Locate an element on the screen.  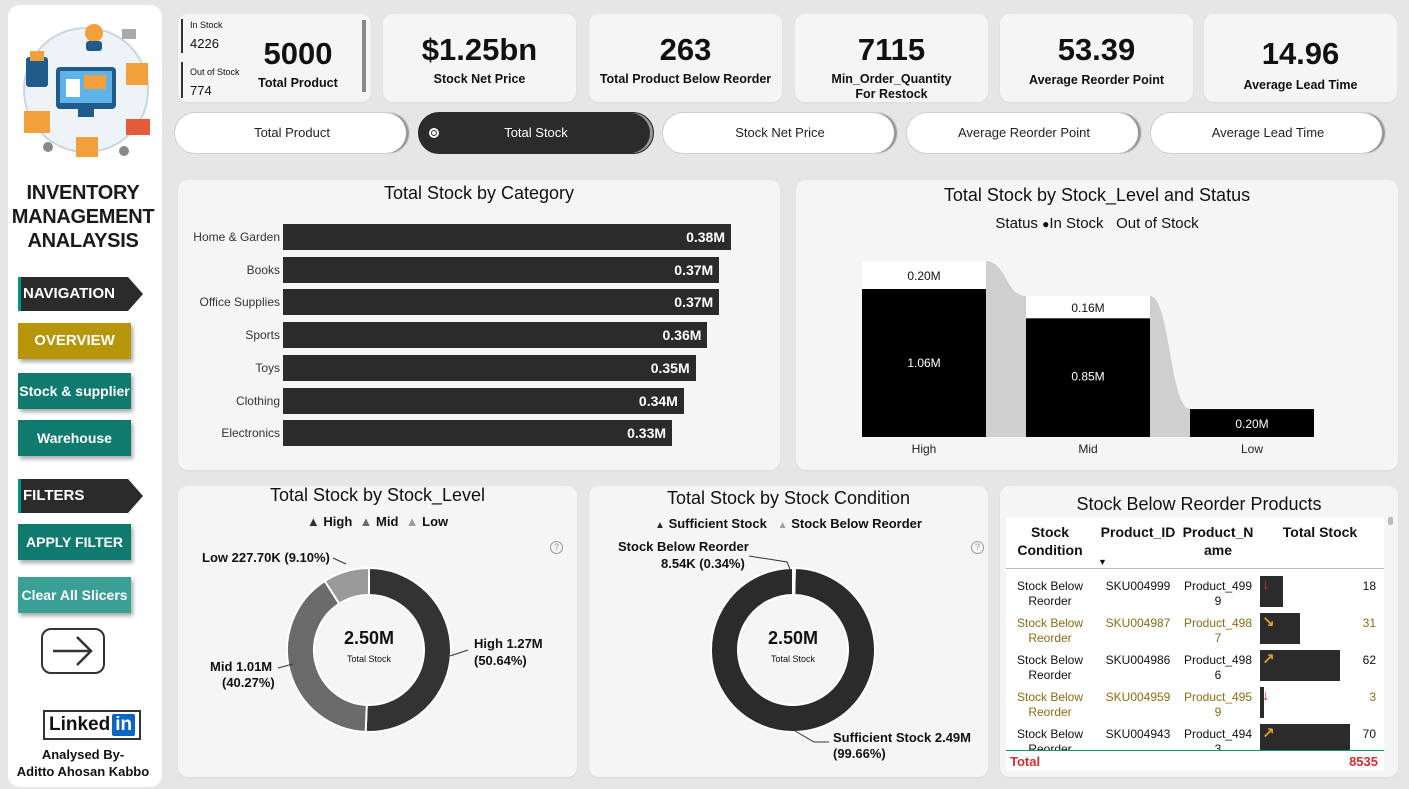
app-title-line-1: INVENTORY is located at coordinates (83, 193).